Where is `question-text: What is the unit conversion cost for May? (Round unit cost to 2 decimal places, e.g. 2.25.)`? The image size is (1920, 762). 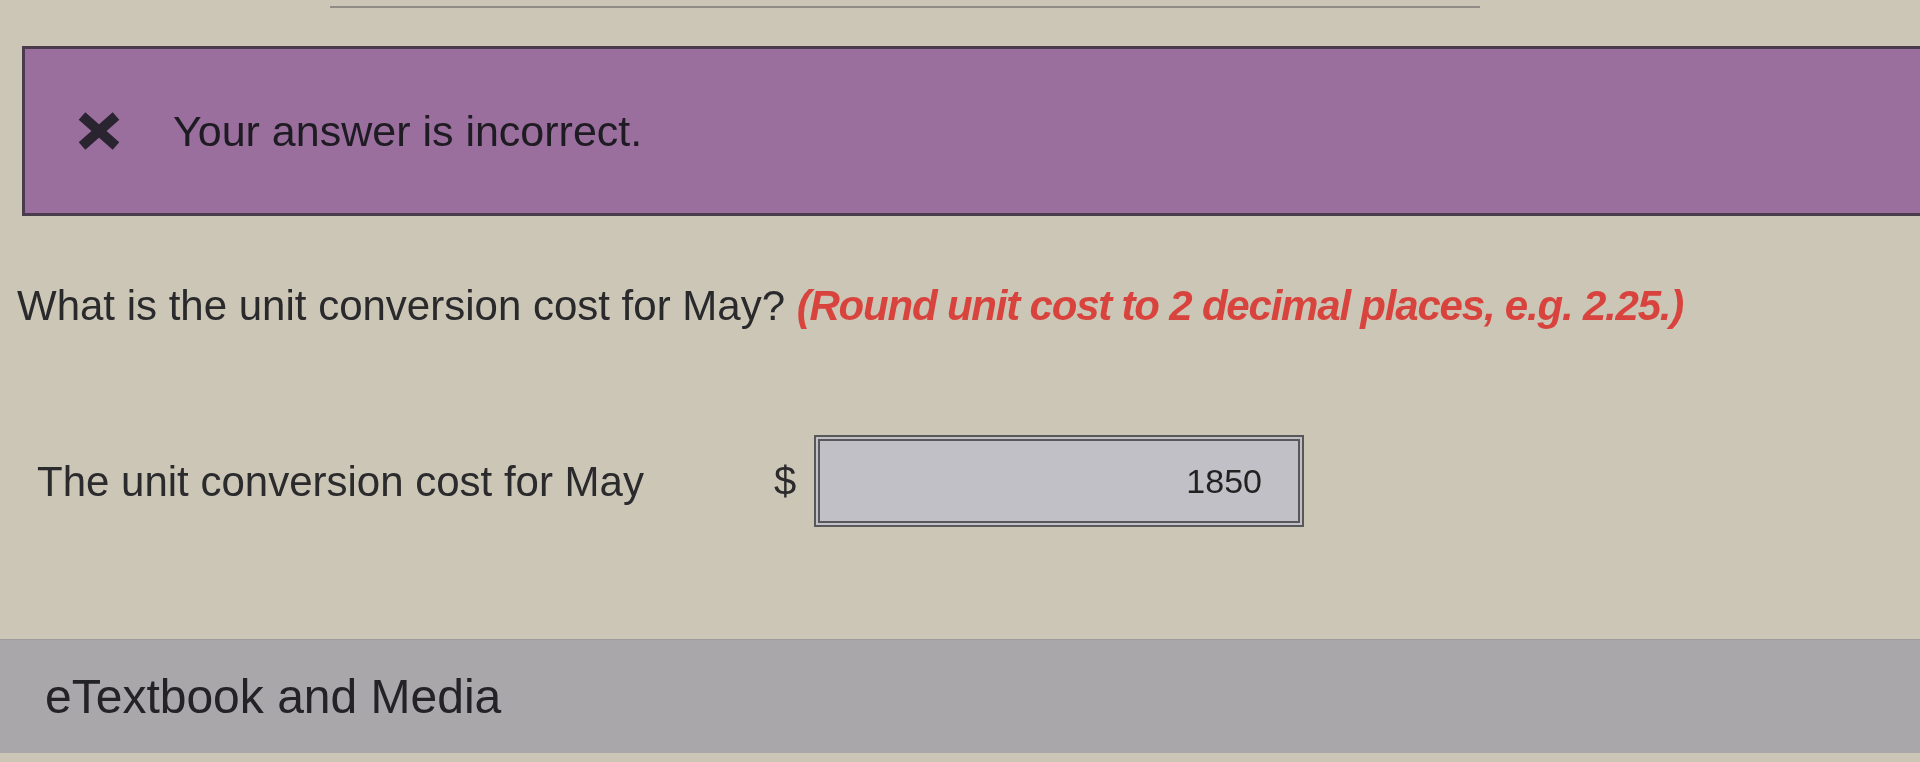 question-text: What is the unit conversion cost for May? (Round unit cost to 2 decimal places, e.g. 2.25.) is located at coordinates (850, 306).